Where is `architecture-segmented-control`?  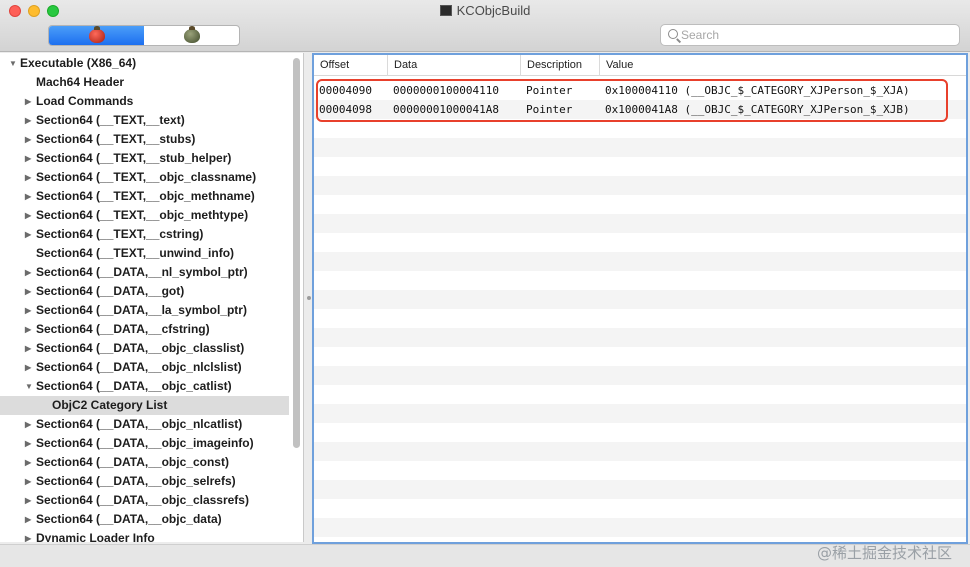
architecture-segmented-control is located at coordinates (144, 35).